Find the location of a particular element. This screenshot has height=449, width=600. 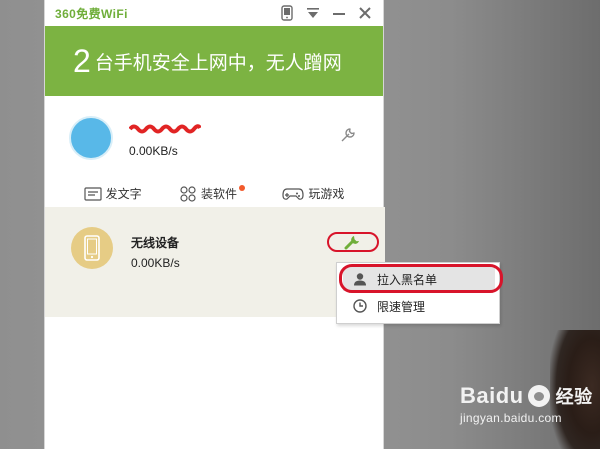

highlight-annotation is located at coordinates (421, 278).